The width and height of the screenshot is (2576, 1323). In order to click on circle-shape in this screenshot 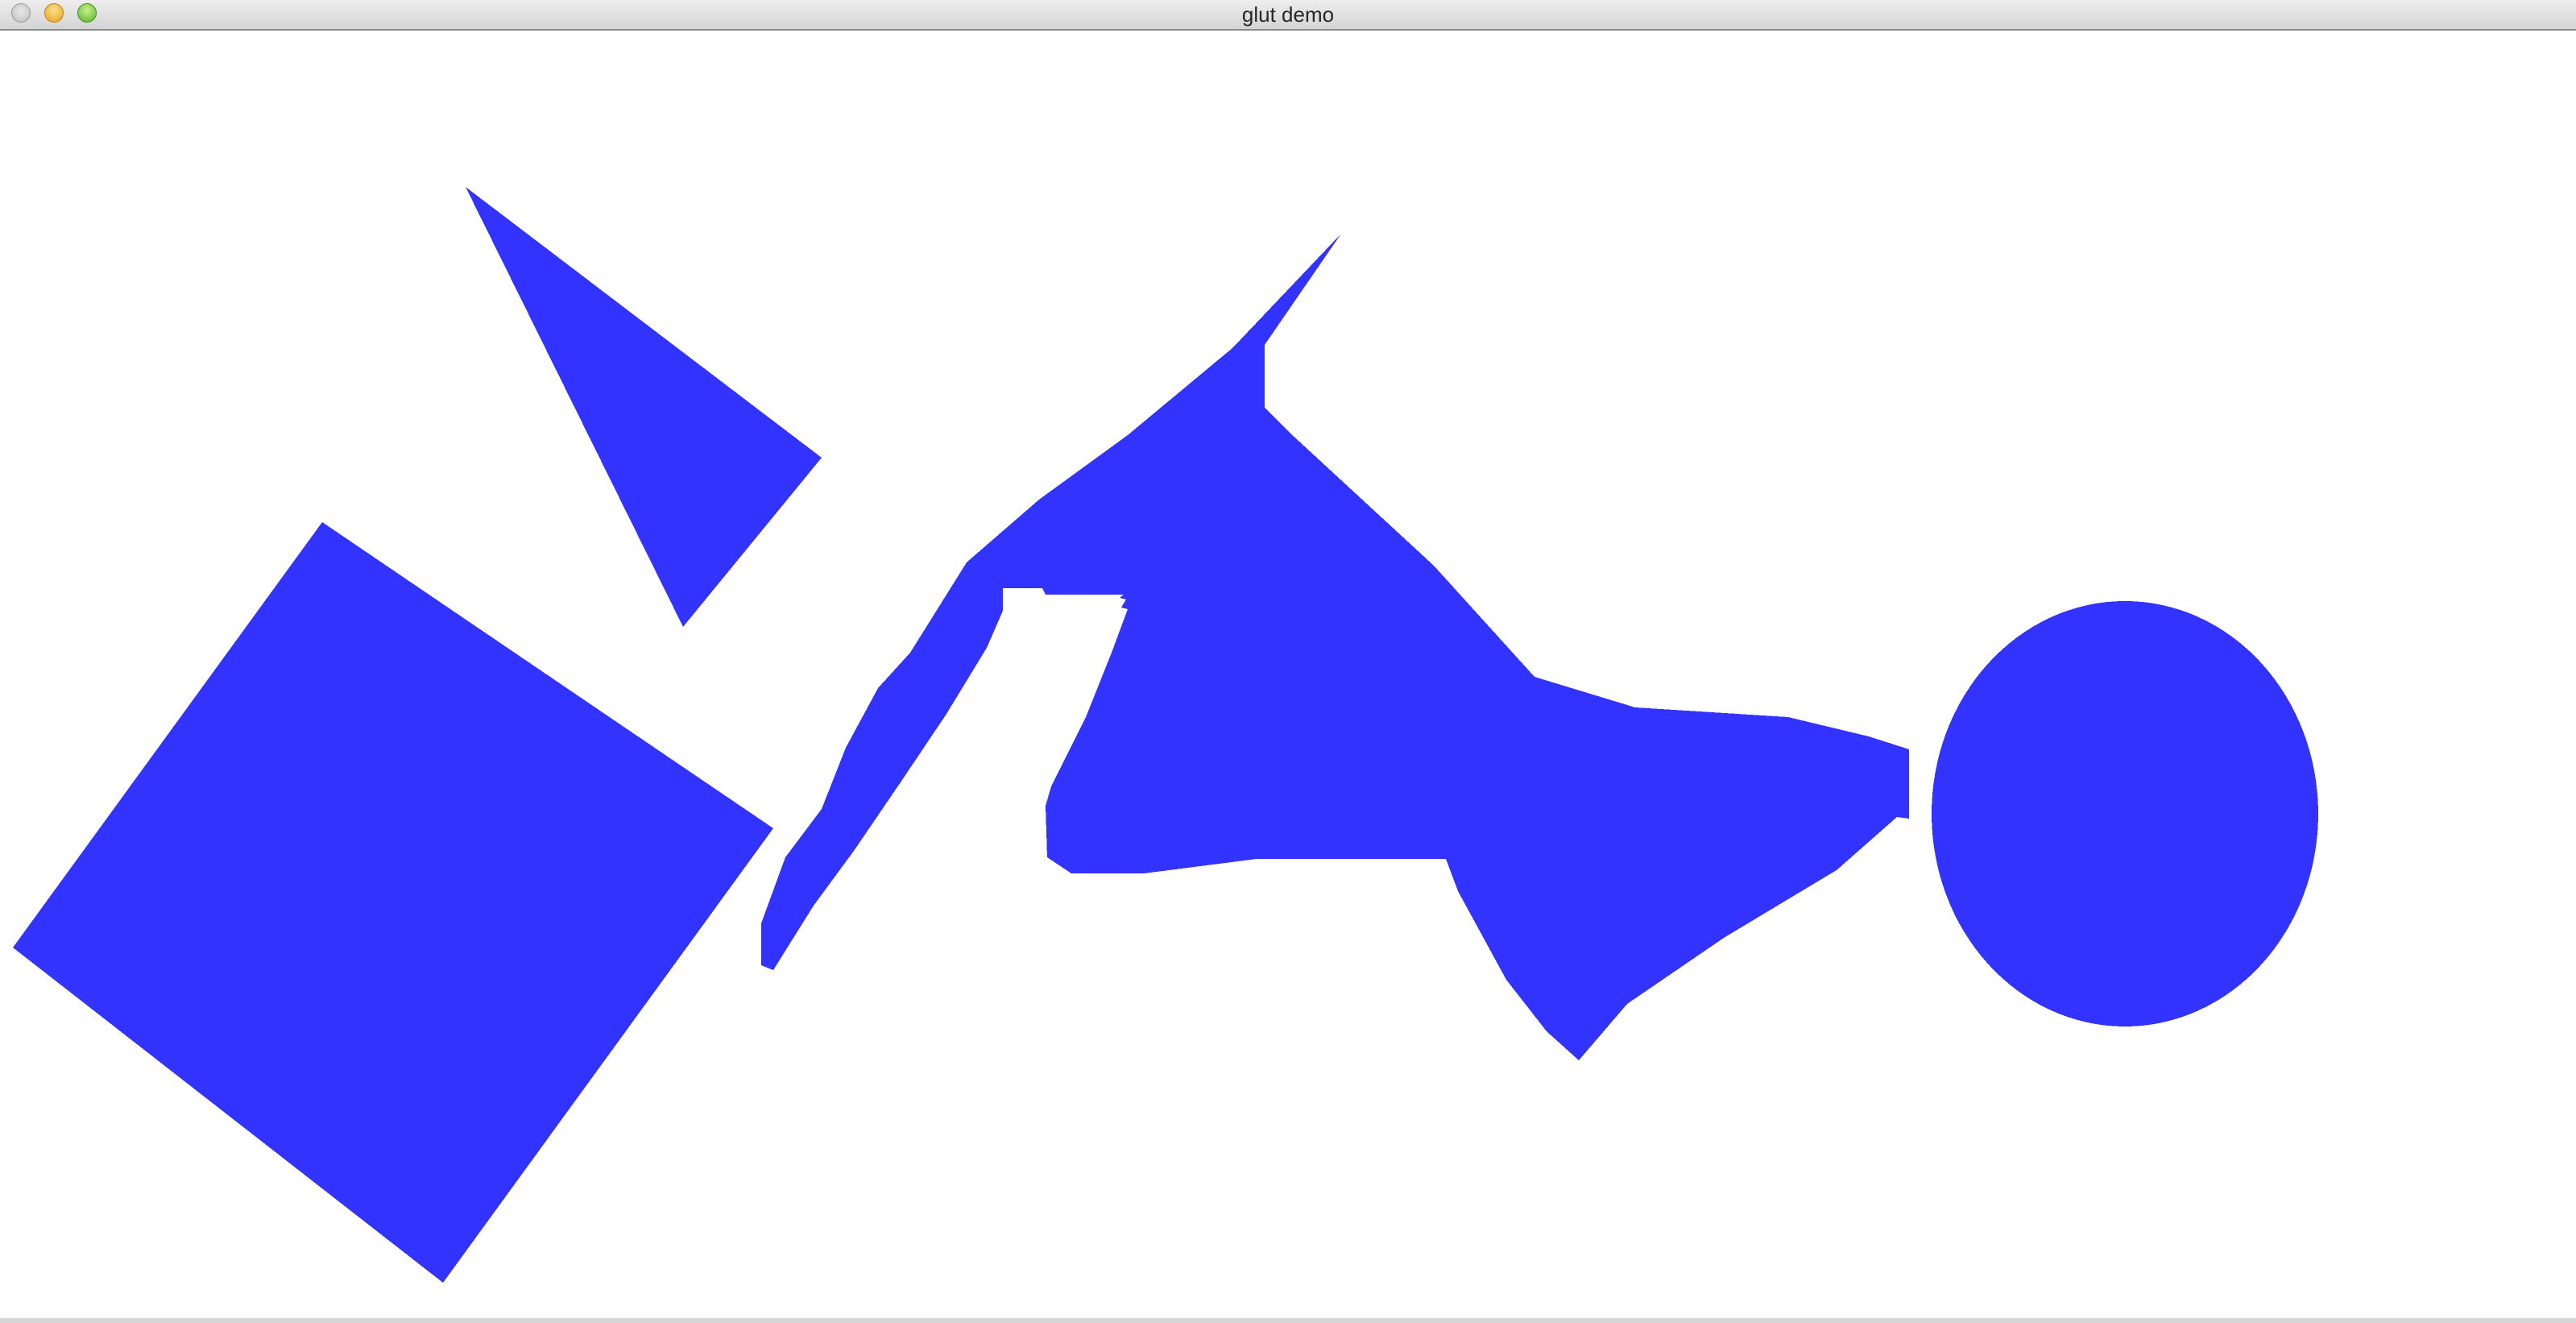, I will do `click(2125, 813)`.